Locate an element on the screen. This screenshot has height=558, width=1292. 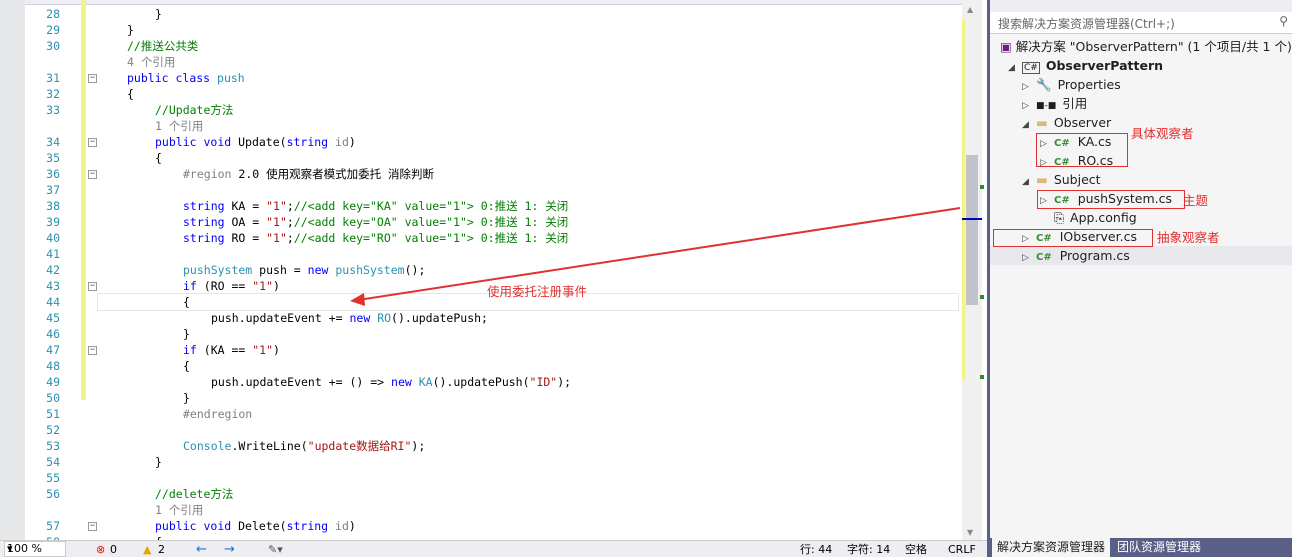
tree-label: 解决方案 "ObserverPattern" (1 个项目/共 1 个) is located at coordinates (1153, 46).